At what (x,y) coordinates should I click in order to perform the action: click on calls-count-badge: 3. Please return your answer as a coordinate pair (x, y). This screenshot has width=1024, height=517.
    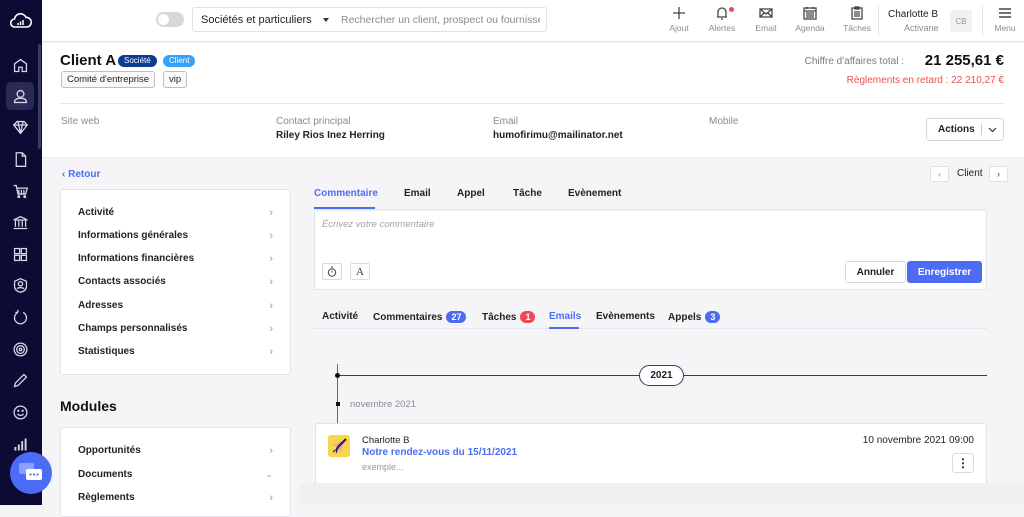
    Looking at the image, I should click on (713, 317).